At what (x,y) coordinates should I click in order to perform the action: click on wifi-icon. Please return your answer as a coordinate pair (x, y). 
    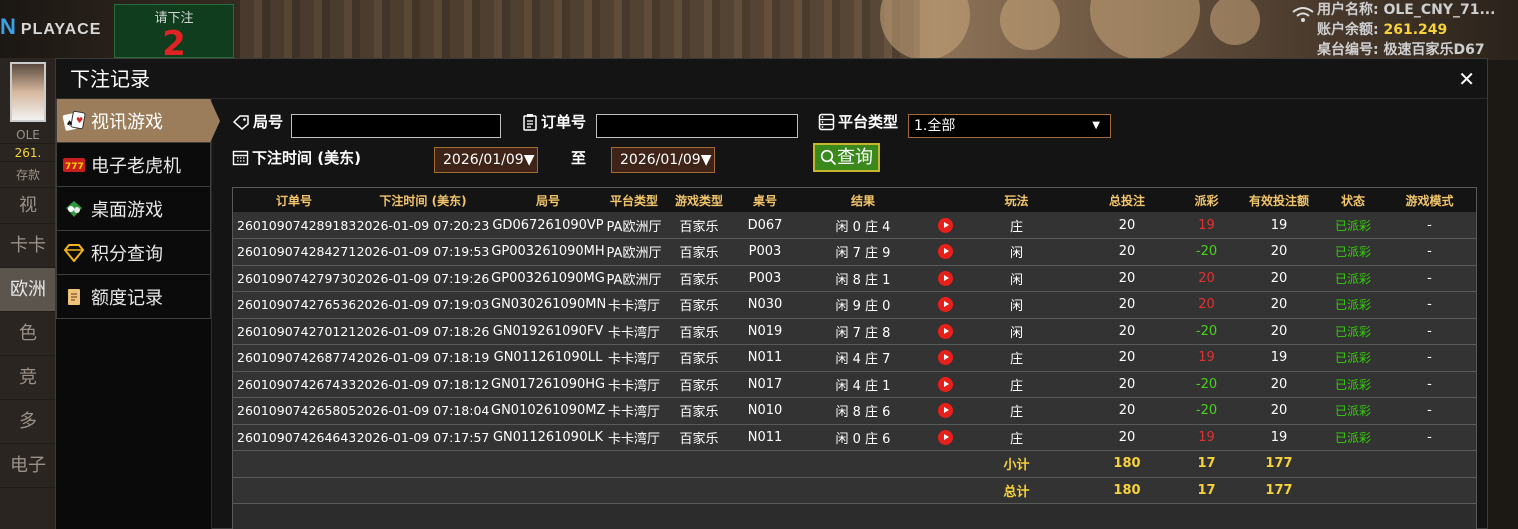
    Looking at the image, I should click on (1303, 17).